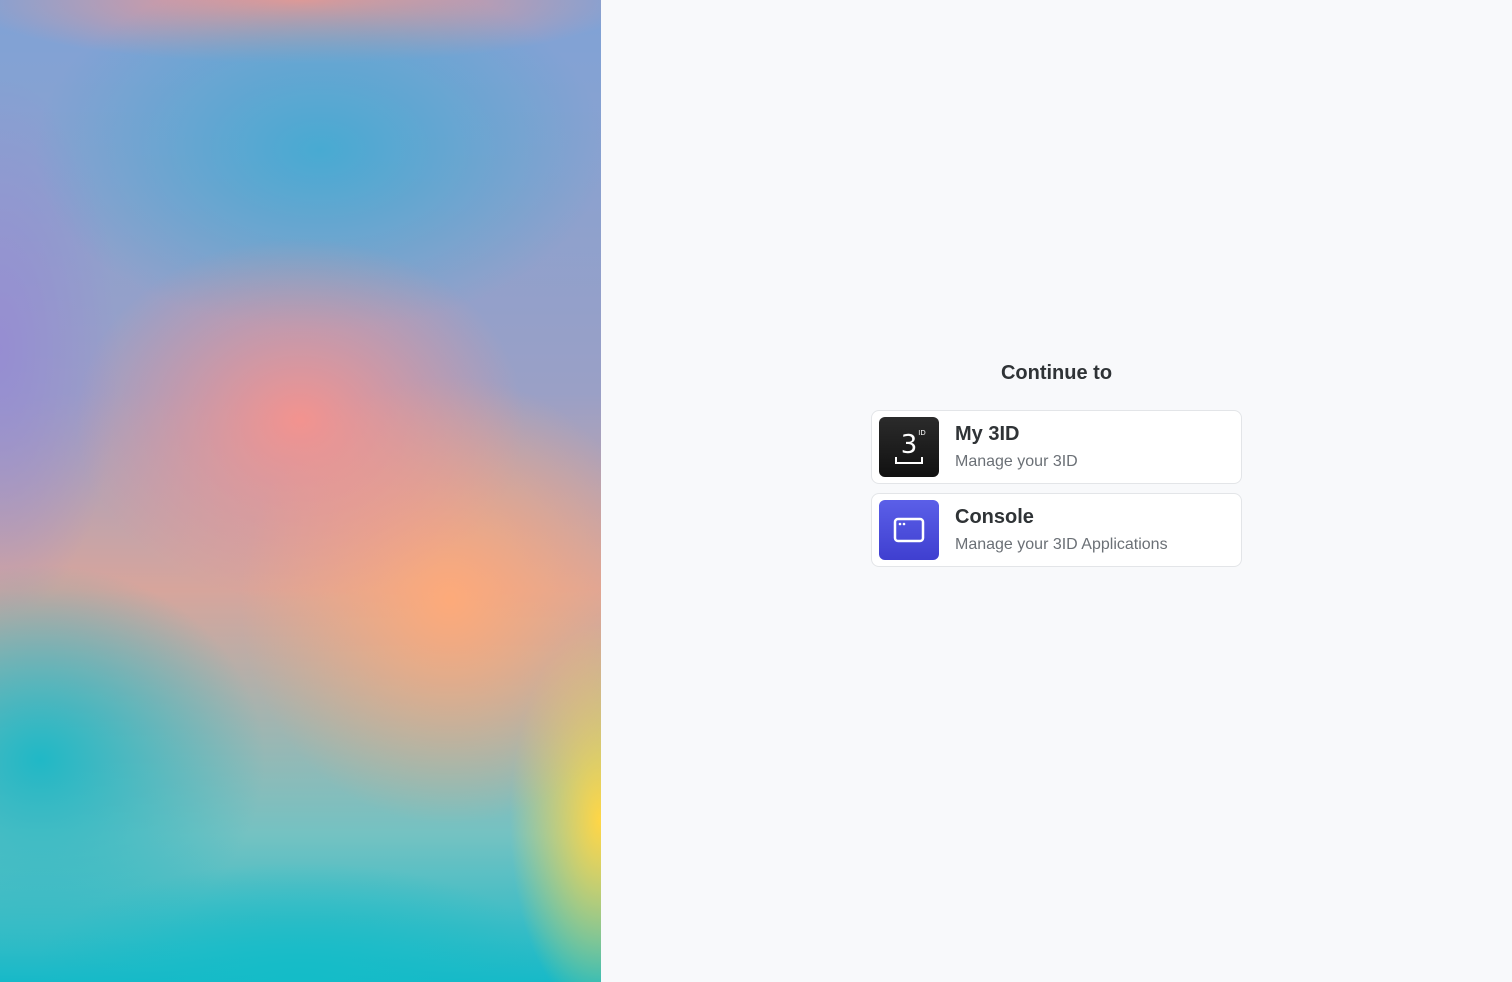 The width and height of the screenshot is (1512, 982). Describe the element at coordinates (921, 433) in the screenshot. I see `svg-text: ID` at that location.